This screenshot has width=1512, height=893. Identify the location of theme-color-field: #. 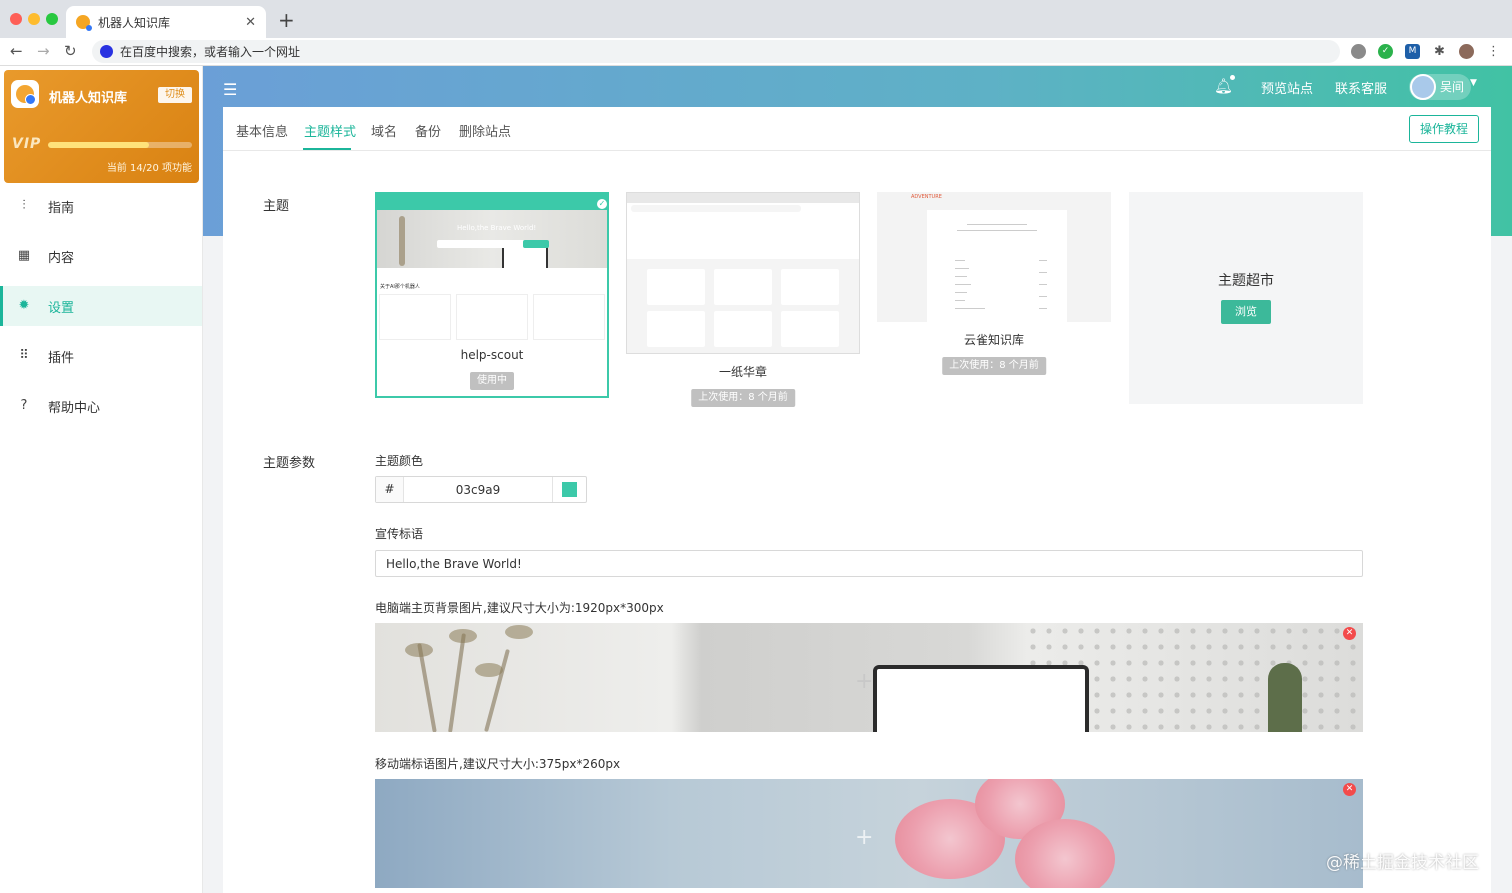
(481, 489).